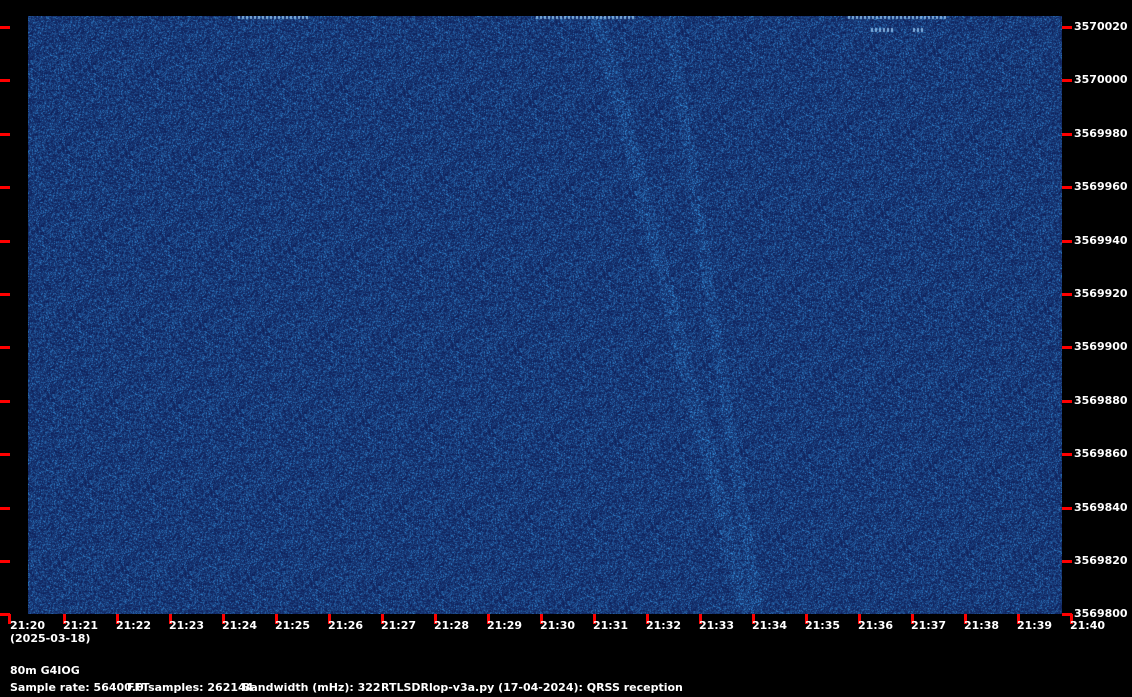  What do you see at coordinates (823, 625) in the screenshot?
I see `time-tick-label: 21:35` at bounding box center [823, 625].